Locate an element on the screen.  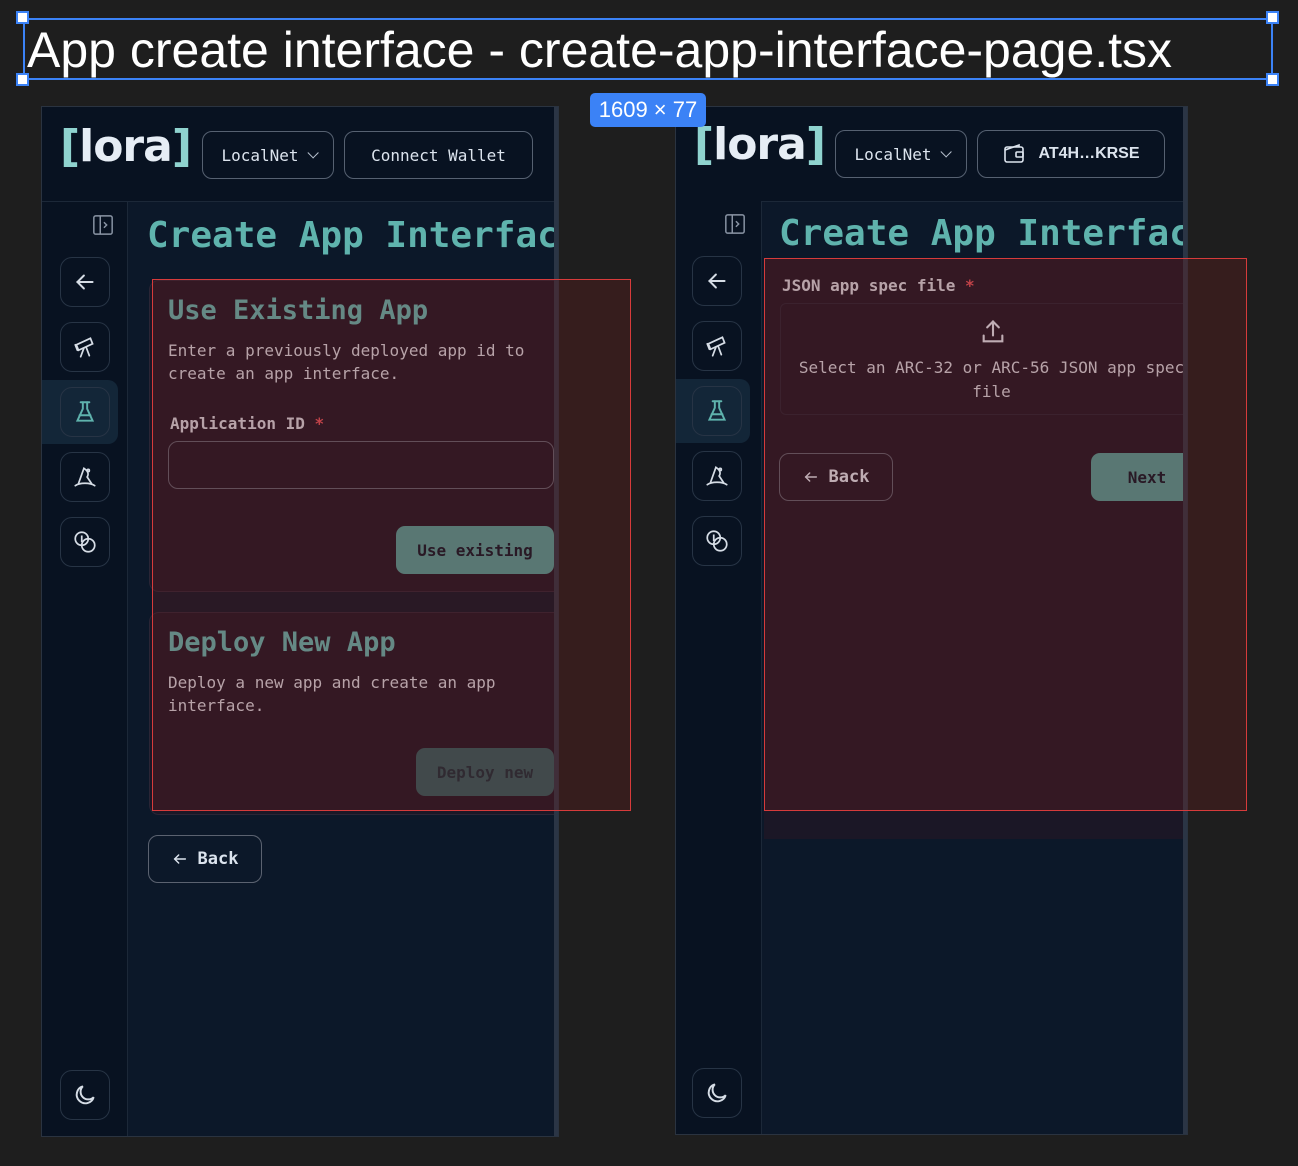
wallet-address: AT4H…KRSE is located at coordinates (1089, 153).